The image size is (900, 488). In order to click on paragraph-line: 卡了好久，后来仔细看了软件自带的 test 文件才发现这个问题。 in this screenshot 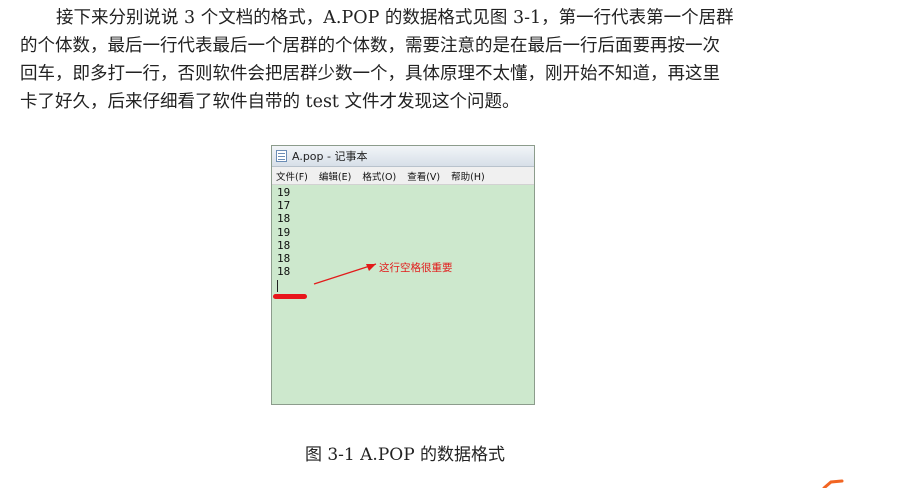, I will do `click(270, 102)`.